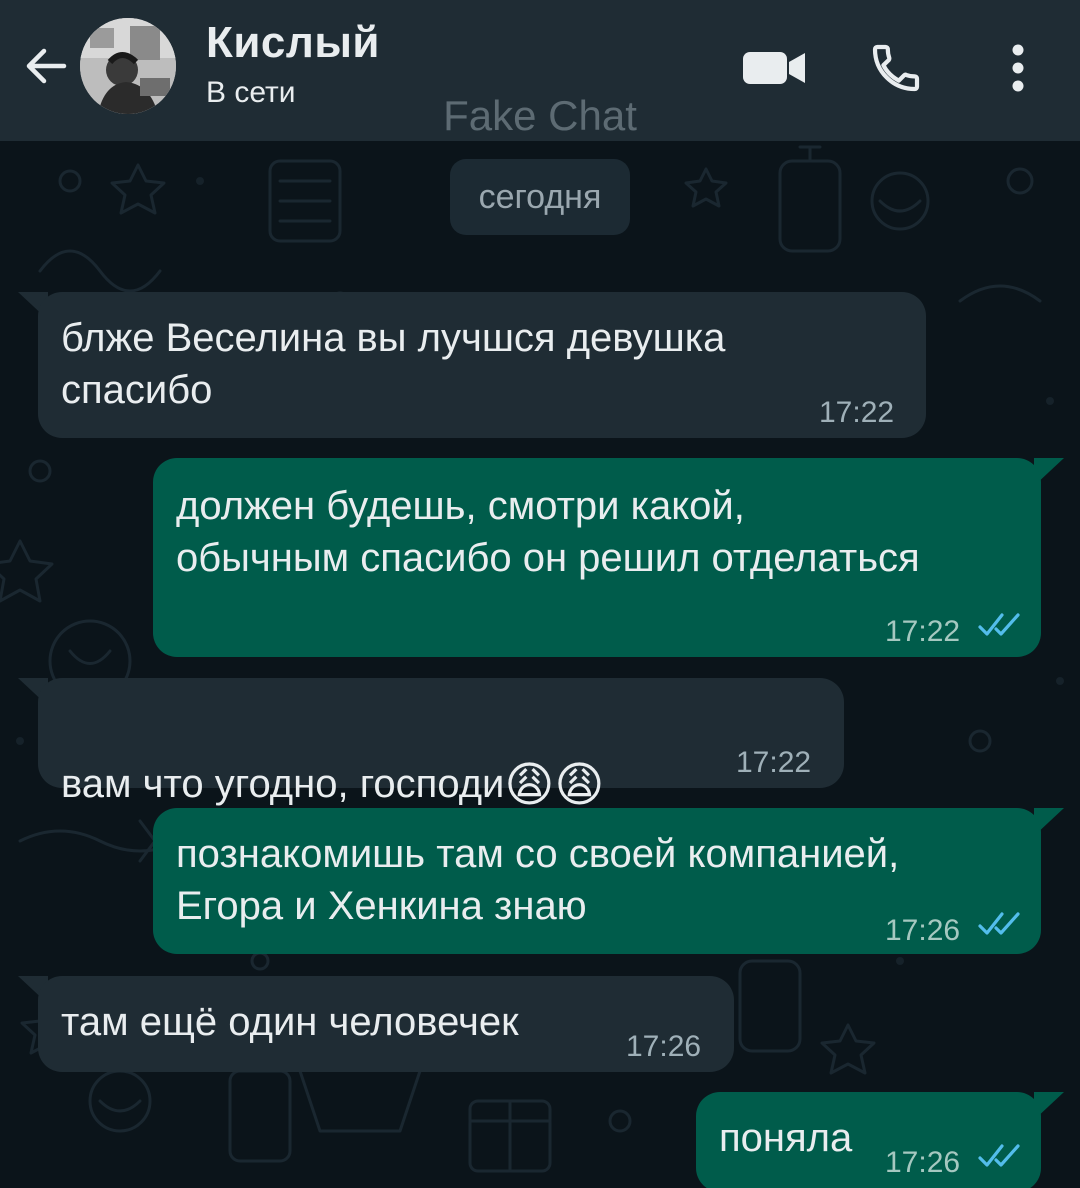 The height and width of the screenshot is (1188, 1080). Describe the element at coordinates (774, 68) in the screenshot. I see `video-camera-icon` at that location.